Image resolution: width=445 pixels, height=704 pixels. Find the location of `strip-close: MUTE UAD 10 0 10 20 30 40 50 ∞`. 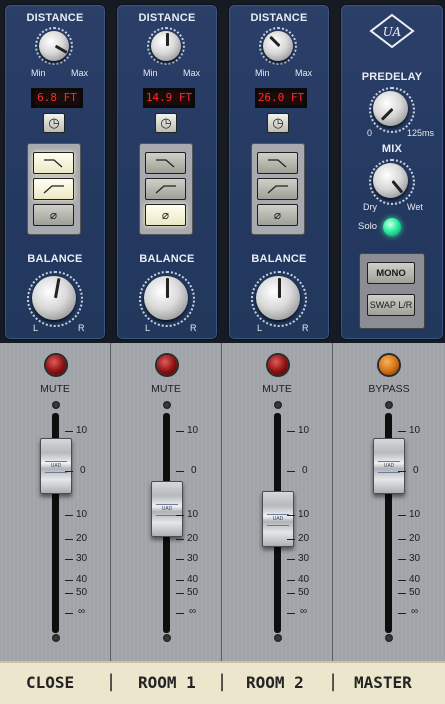

strip-close: MUTE UAD 10 0 10 20 30 40 50 ∞ is located at coordinates (55, 502).